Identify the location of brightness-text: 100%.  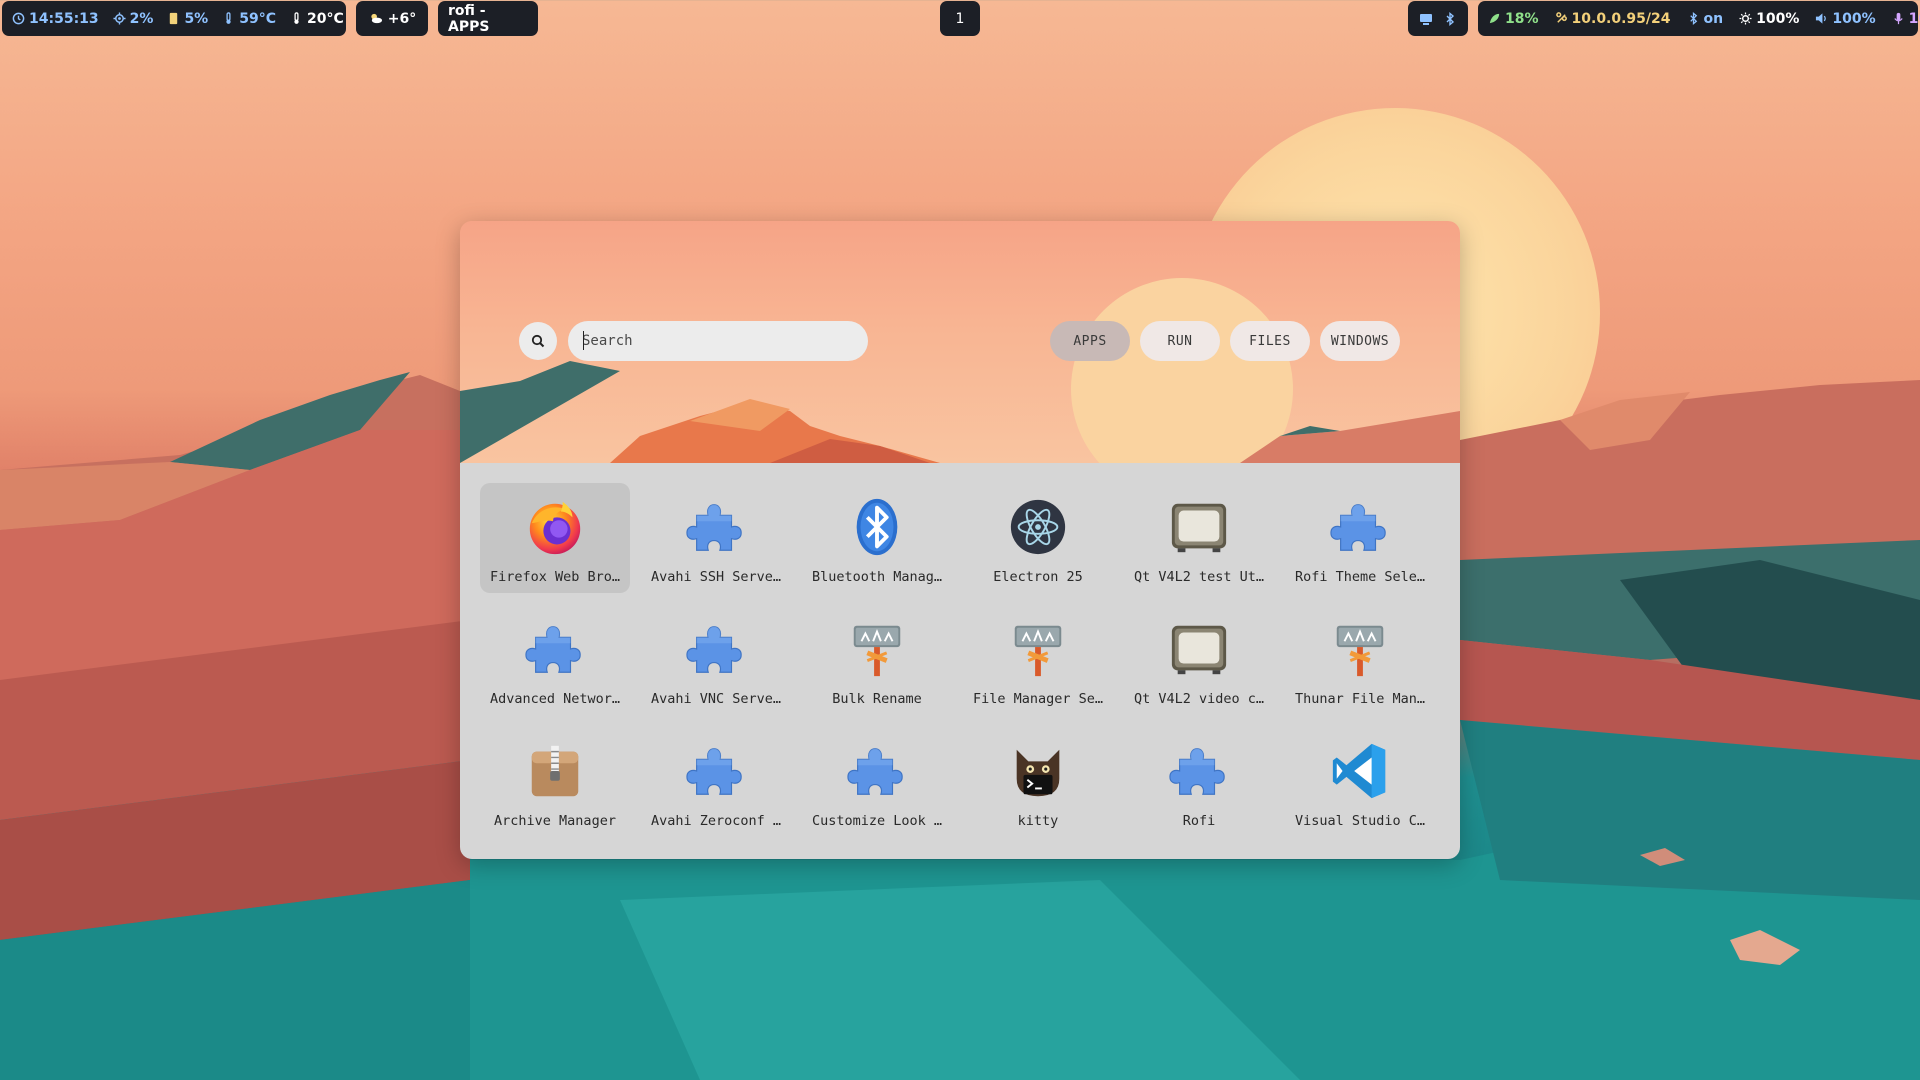
(1778, 18).